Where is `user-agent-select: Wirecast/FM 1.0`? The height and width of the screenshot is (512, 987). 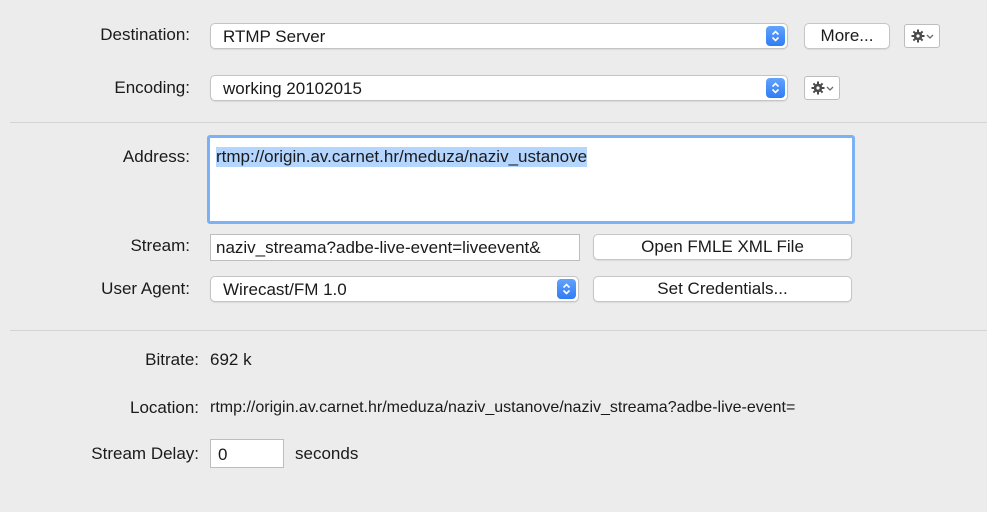 user-agent-select: Wirecast/FM 1.0 is located at coordinates (394, 289).